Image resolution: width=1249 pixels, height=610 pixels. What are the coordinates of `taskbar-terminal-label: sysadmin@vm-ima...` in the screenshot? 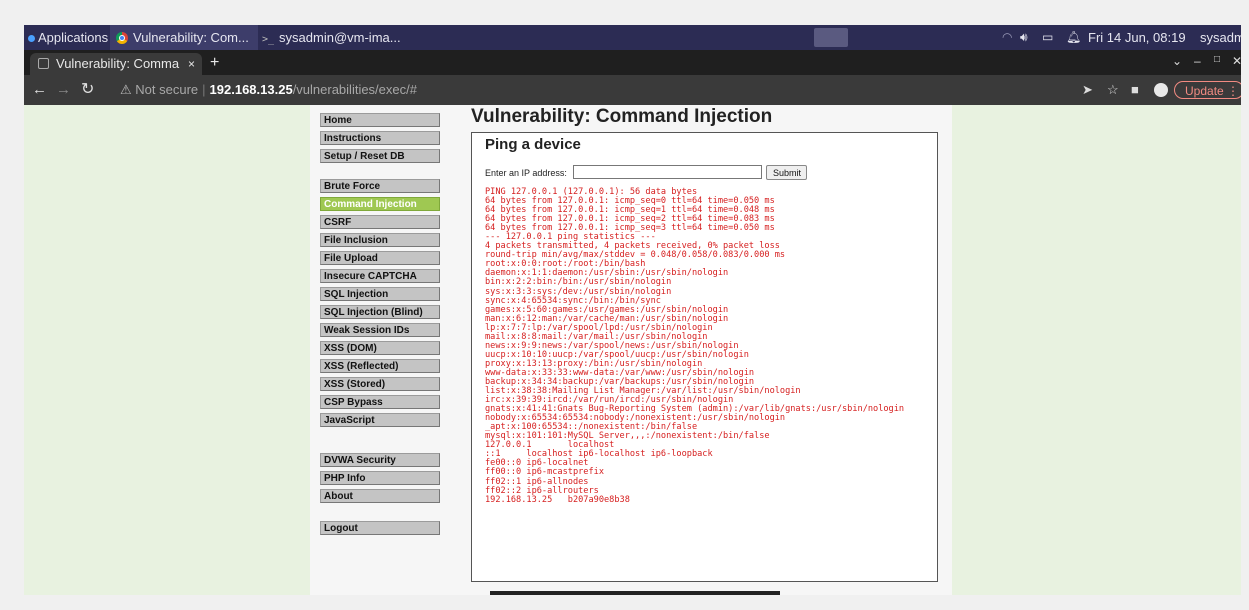 It's located at (340, 37).